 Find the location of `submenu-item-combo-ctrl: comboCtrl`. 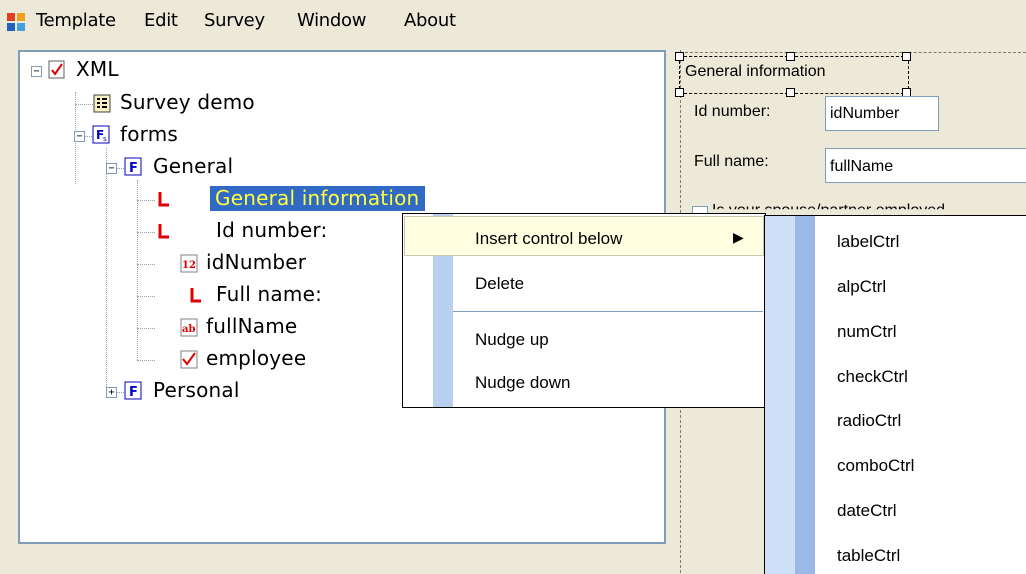

submenu-item-combo-ctrl: comboCtrl is located at coordinates (875, 466).